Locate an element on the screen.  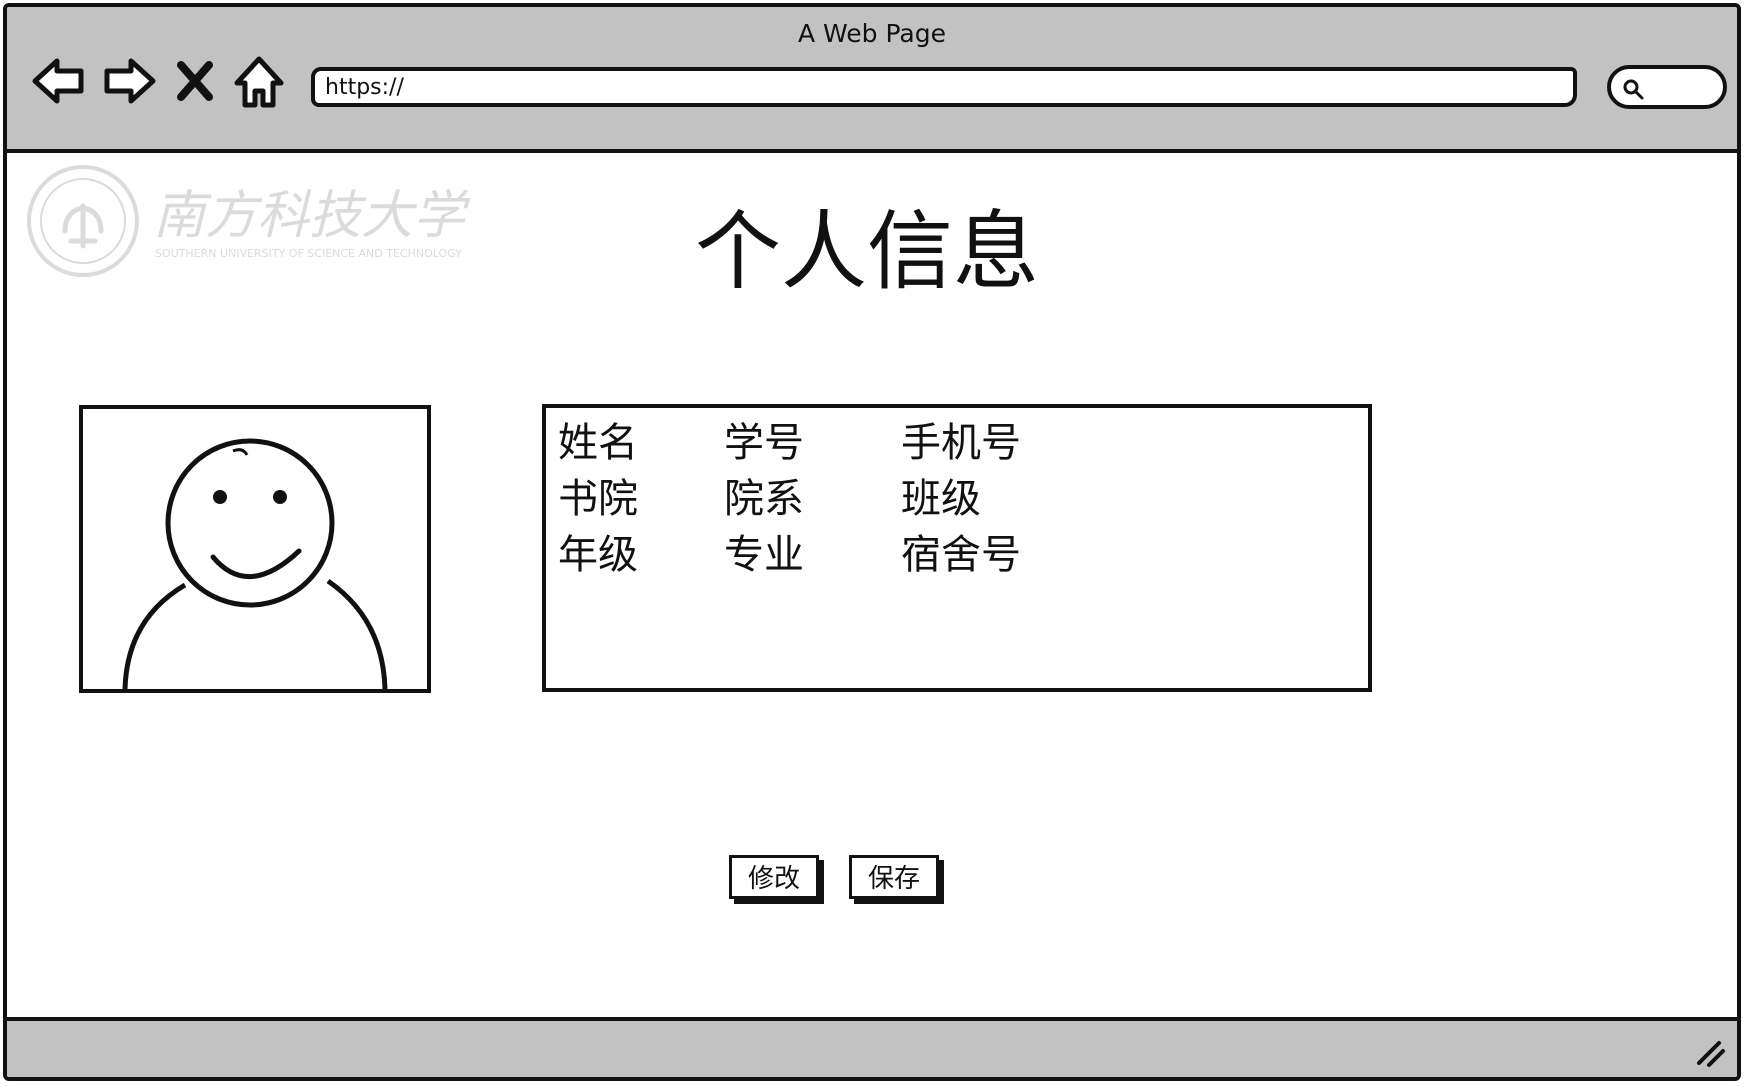
info-label-department: 院系 is located at coordinates (764, 499).